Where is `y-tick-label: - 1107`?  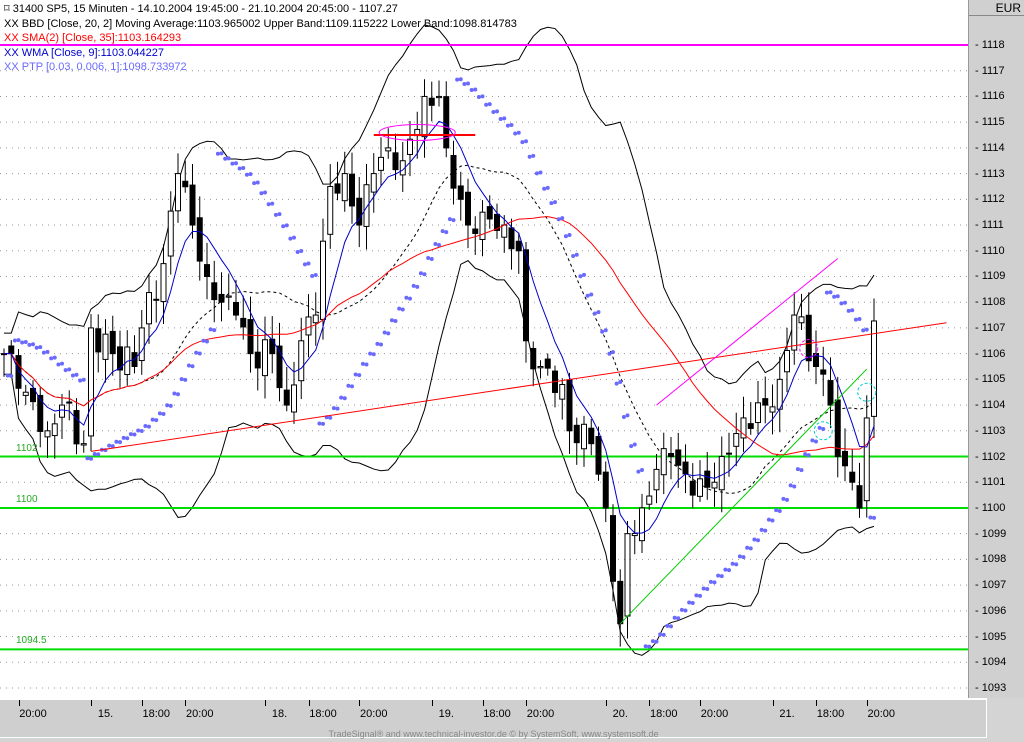 y-tick-label: - 1107 is located at coordinates (990, 327).